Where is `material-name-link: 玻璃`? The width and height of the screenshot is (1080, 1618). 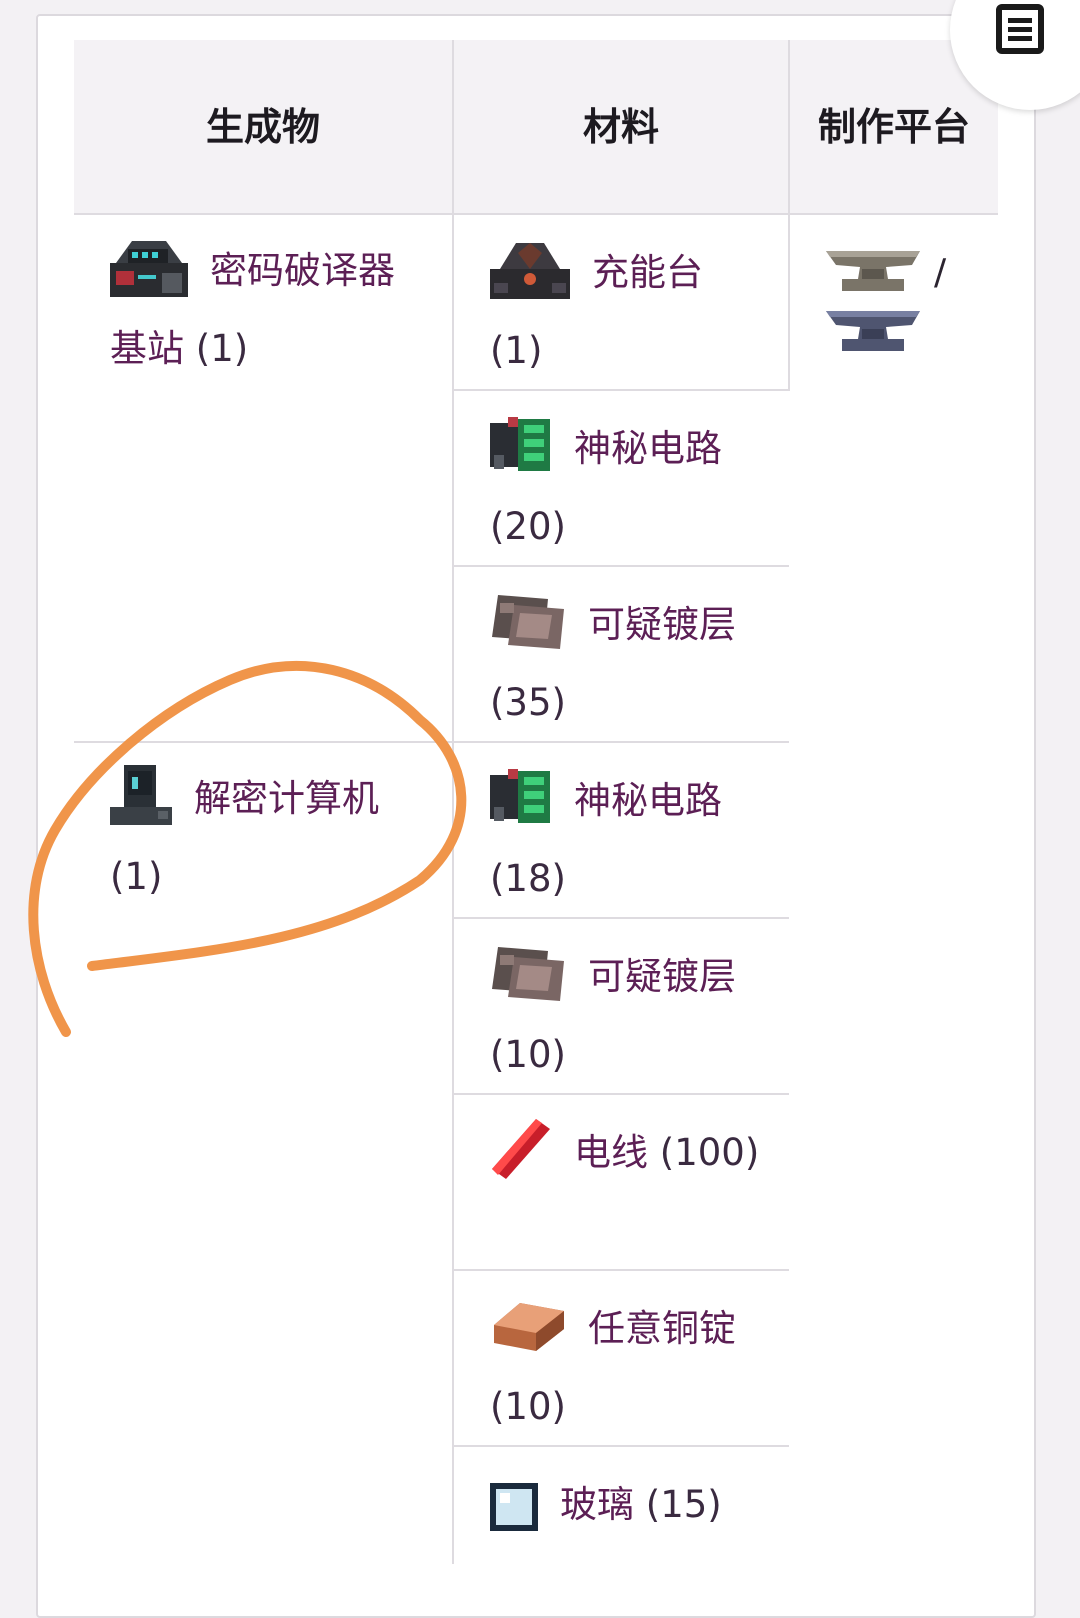 material-name-link: 玻璃 is located at coordinates (597, 1504).